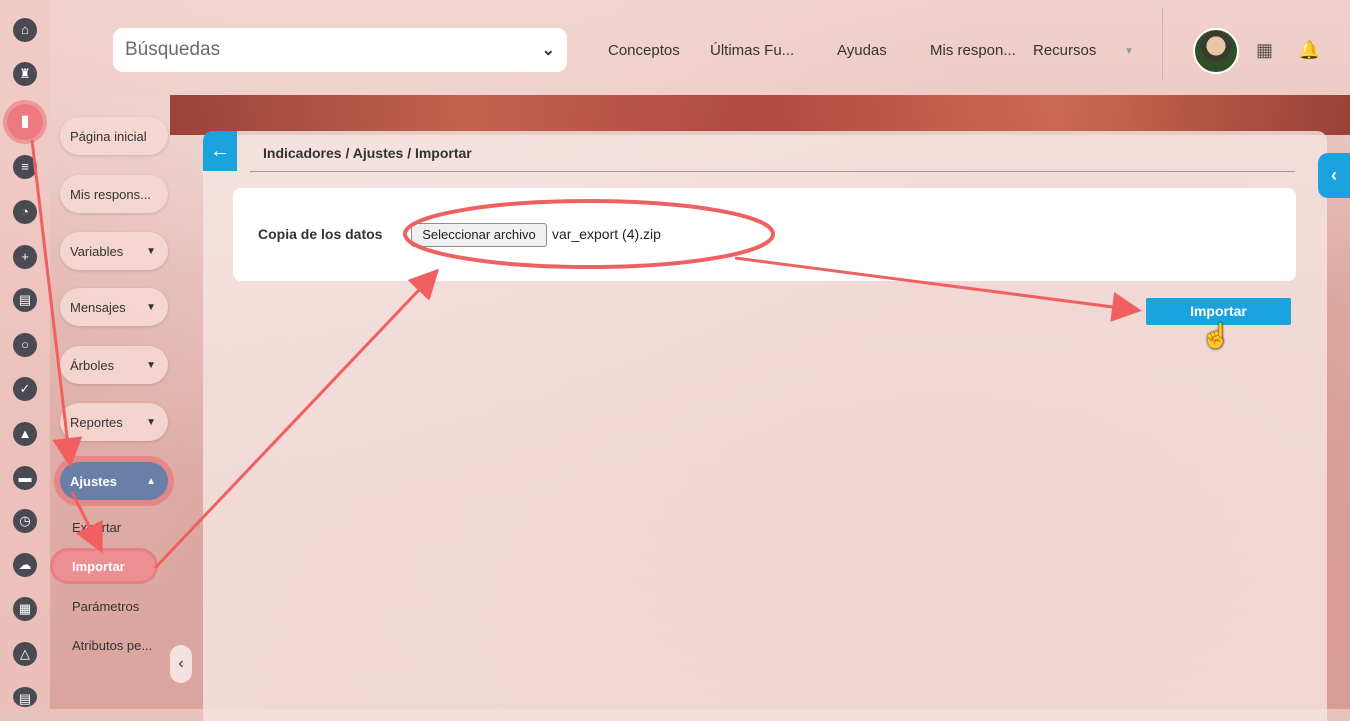 The image size is (1350, 721). What do you see at coordinates (589, 234) in the screenshot?
I see `annotation-ellipse-file` at bounding box center [589, 234].